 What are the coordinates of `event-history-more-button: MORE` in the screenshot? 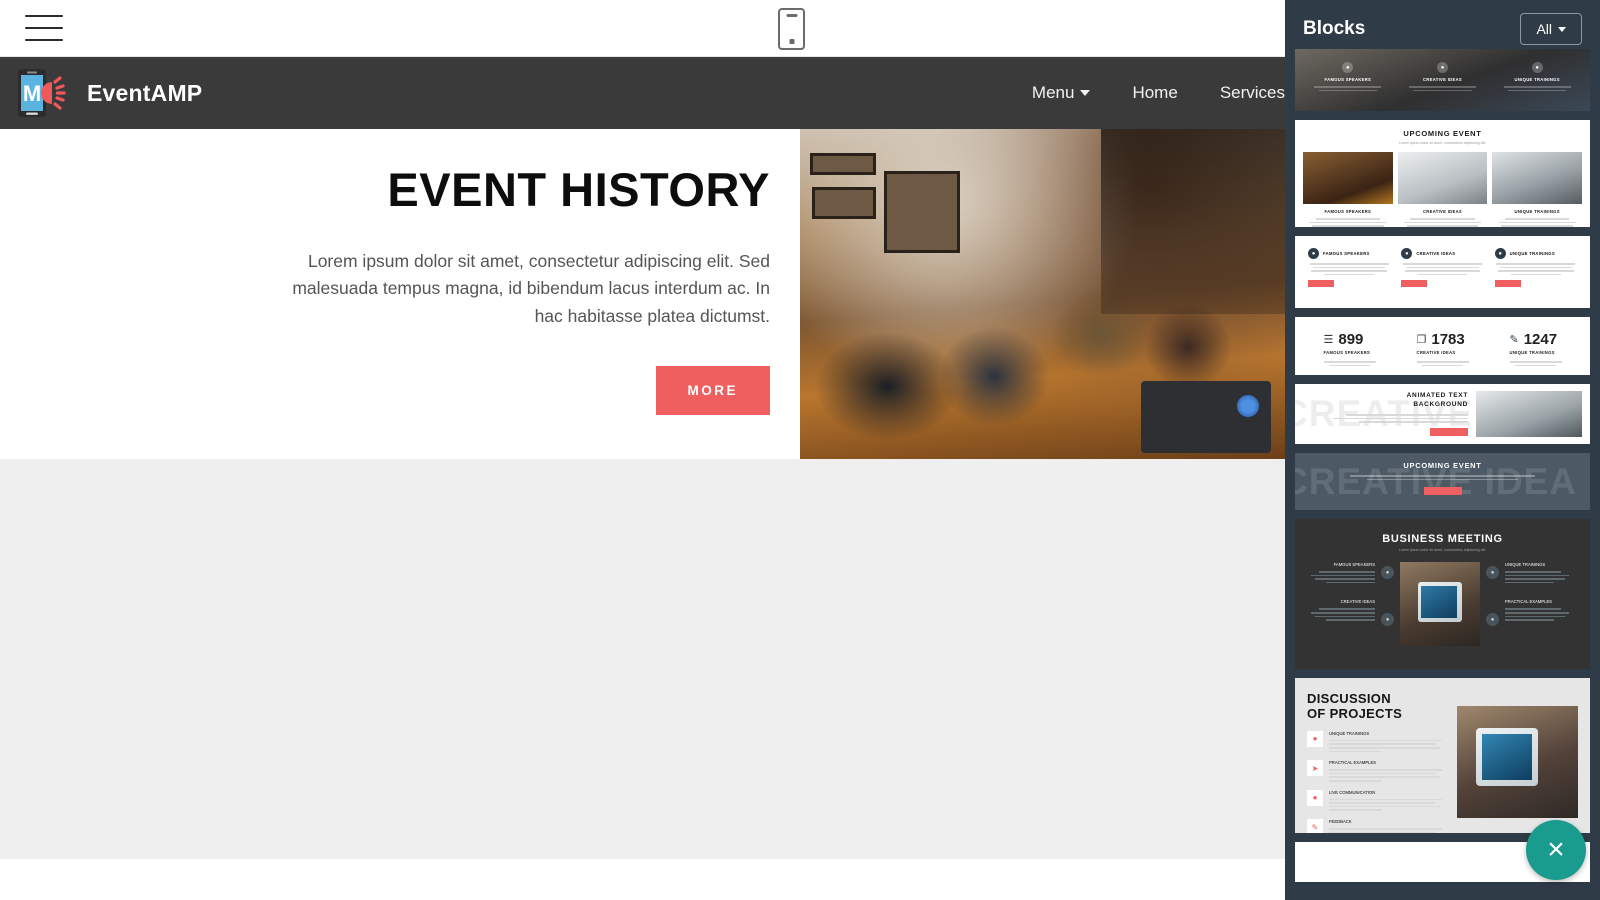 It's located at (712, 390).